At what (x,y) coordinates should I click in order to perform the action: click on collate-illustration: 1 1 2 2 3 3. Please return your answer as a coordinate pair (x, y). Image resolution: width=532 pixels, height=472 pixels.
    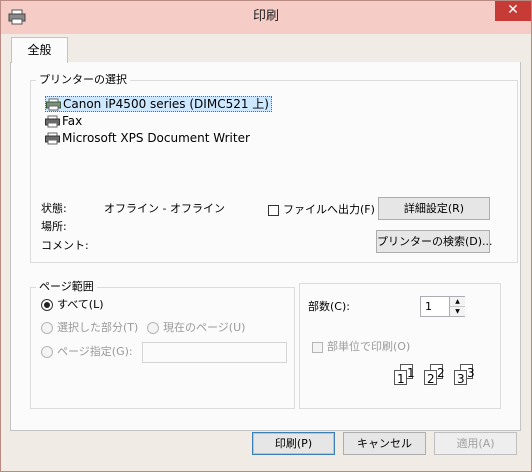
    Looking at the image, I should click on (442, 377).